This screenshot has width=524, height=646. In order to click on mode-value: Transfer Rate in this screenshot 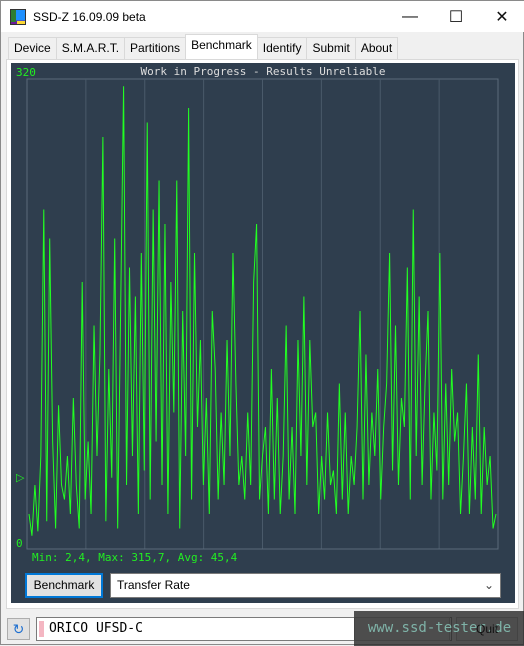, I will do `click(153, 585)`.